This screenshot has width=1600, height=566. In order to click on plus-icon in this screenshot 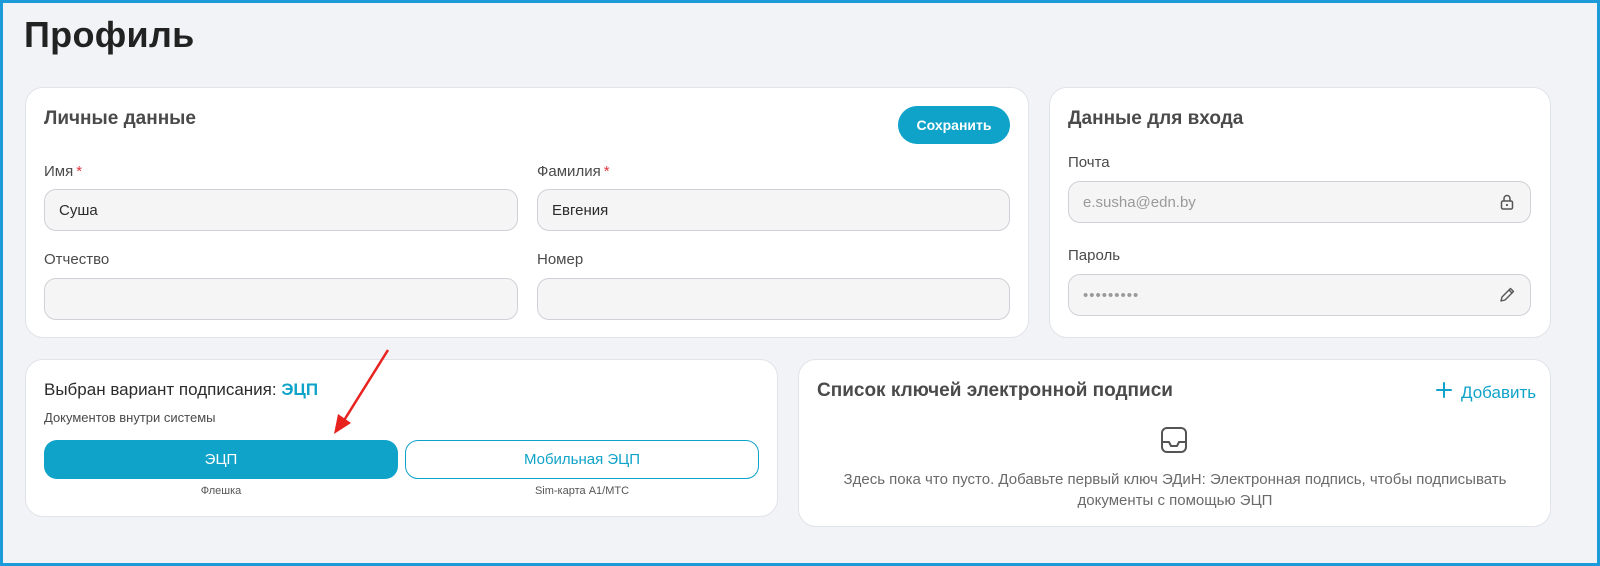, I will do `click(1444, 392)`.